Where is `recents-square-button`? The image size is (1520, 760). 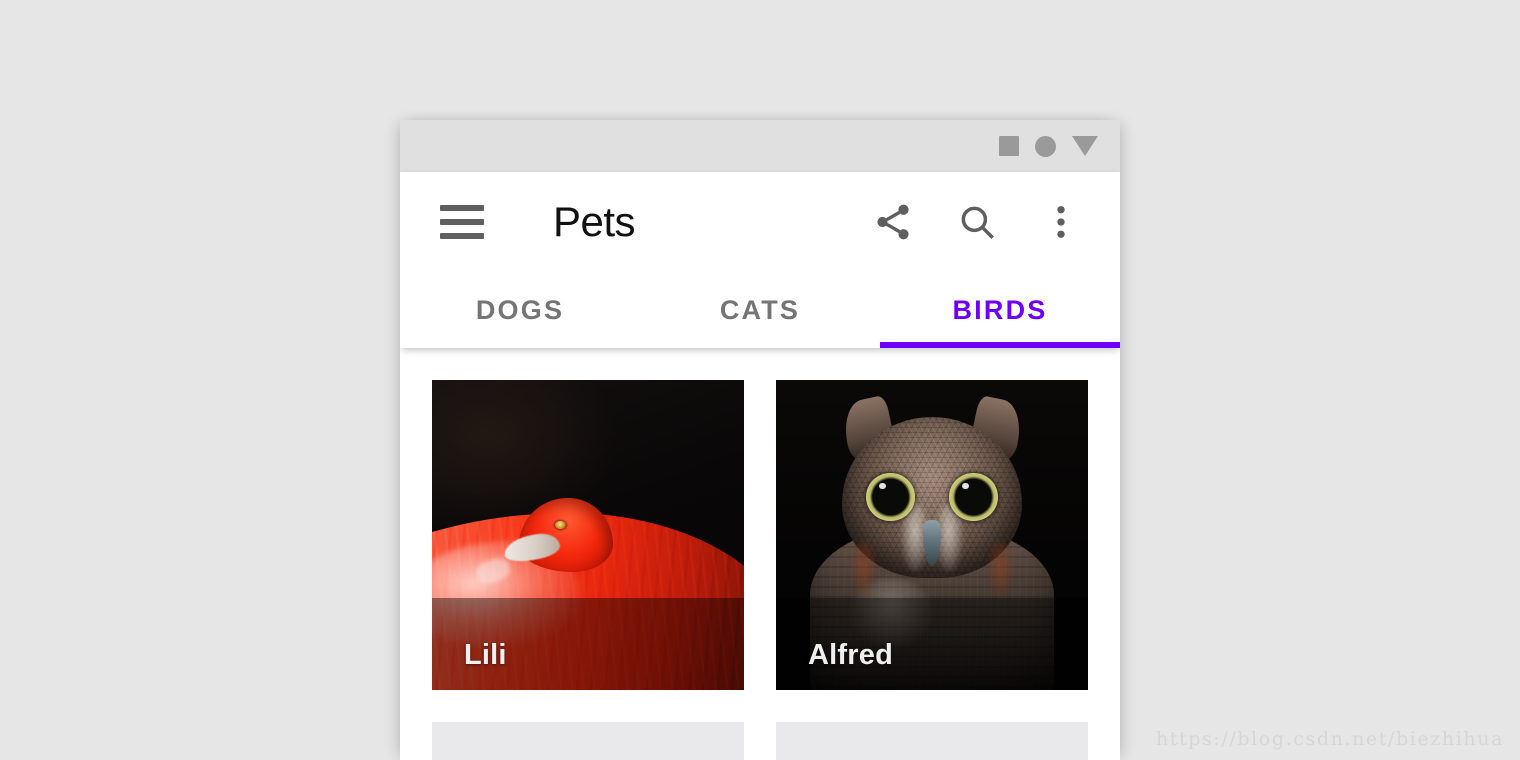 recents-square-button is located at coordinates (1009, 146).